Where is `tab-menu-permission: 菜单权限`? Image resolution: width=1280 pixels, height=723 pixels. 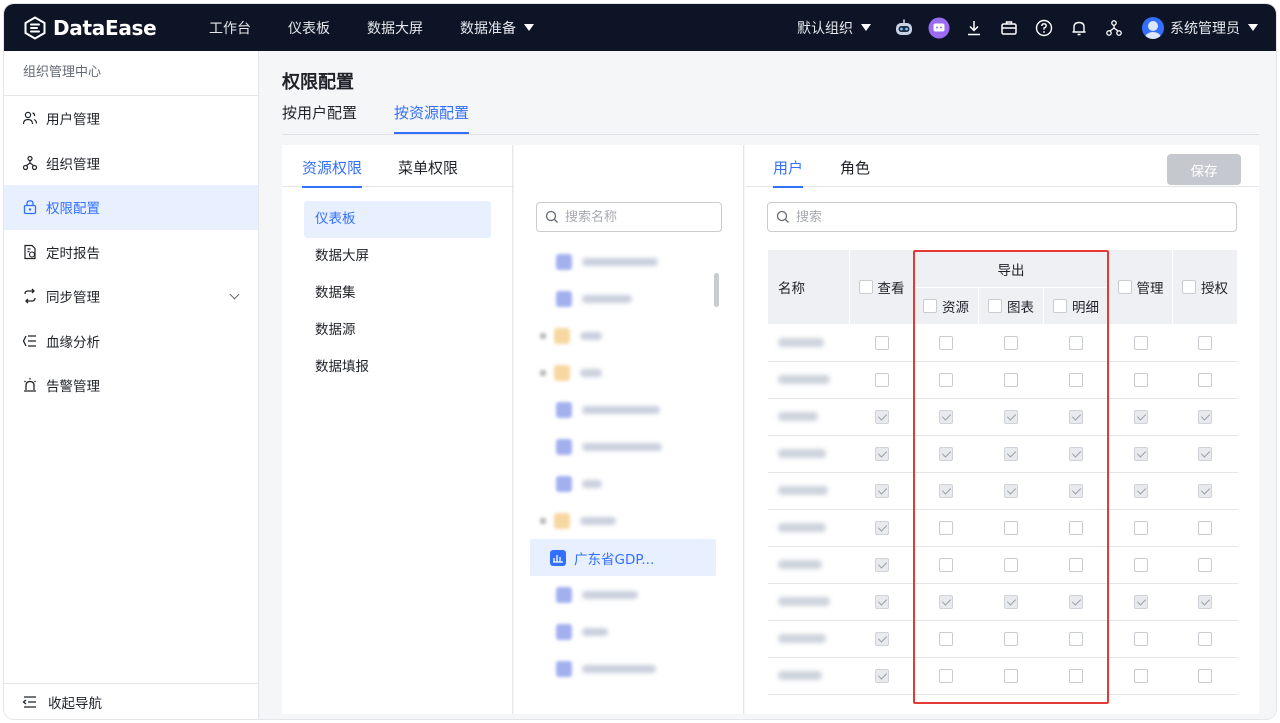 tab-menu-permission: 菜单权限 is located at coordinates (428, 171).